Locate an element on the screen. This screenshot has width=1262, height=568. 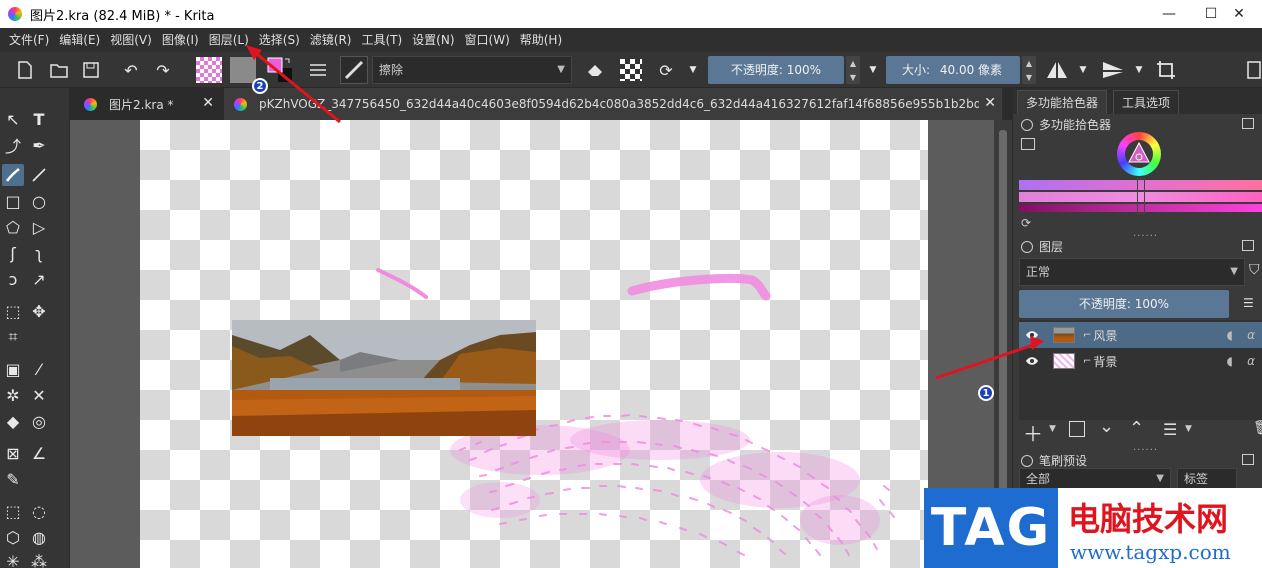
opacity-slider: 不透明度: 100% is located at coordinates (776, 70).